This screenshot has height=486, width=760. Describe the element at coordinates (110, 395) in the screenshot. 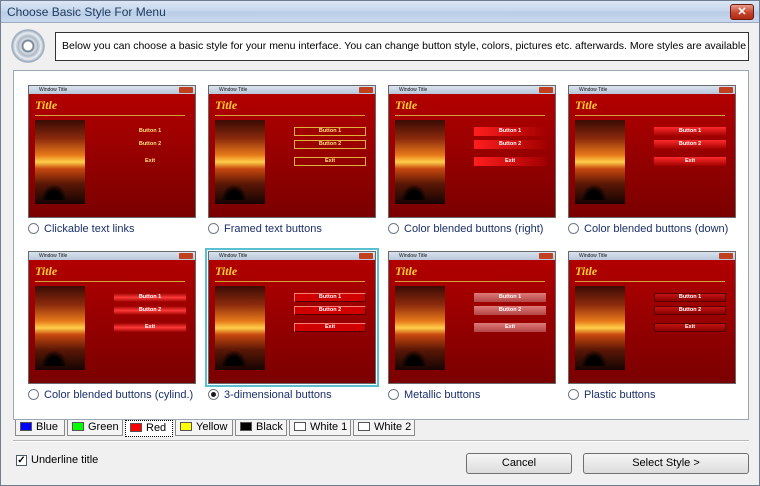

I see `style-radio-option: Color blended buttons (cylind.)` at that location.